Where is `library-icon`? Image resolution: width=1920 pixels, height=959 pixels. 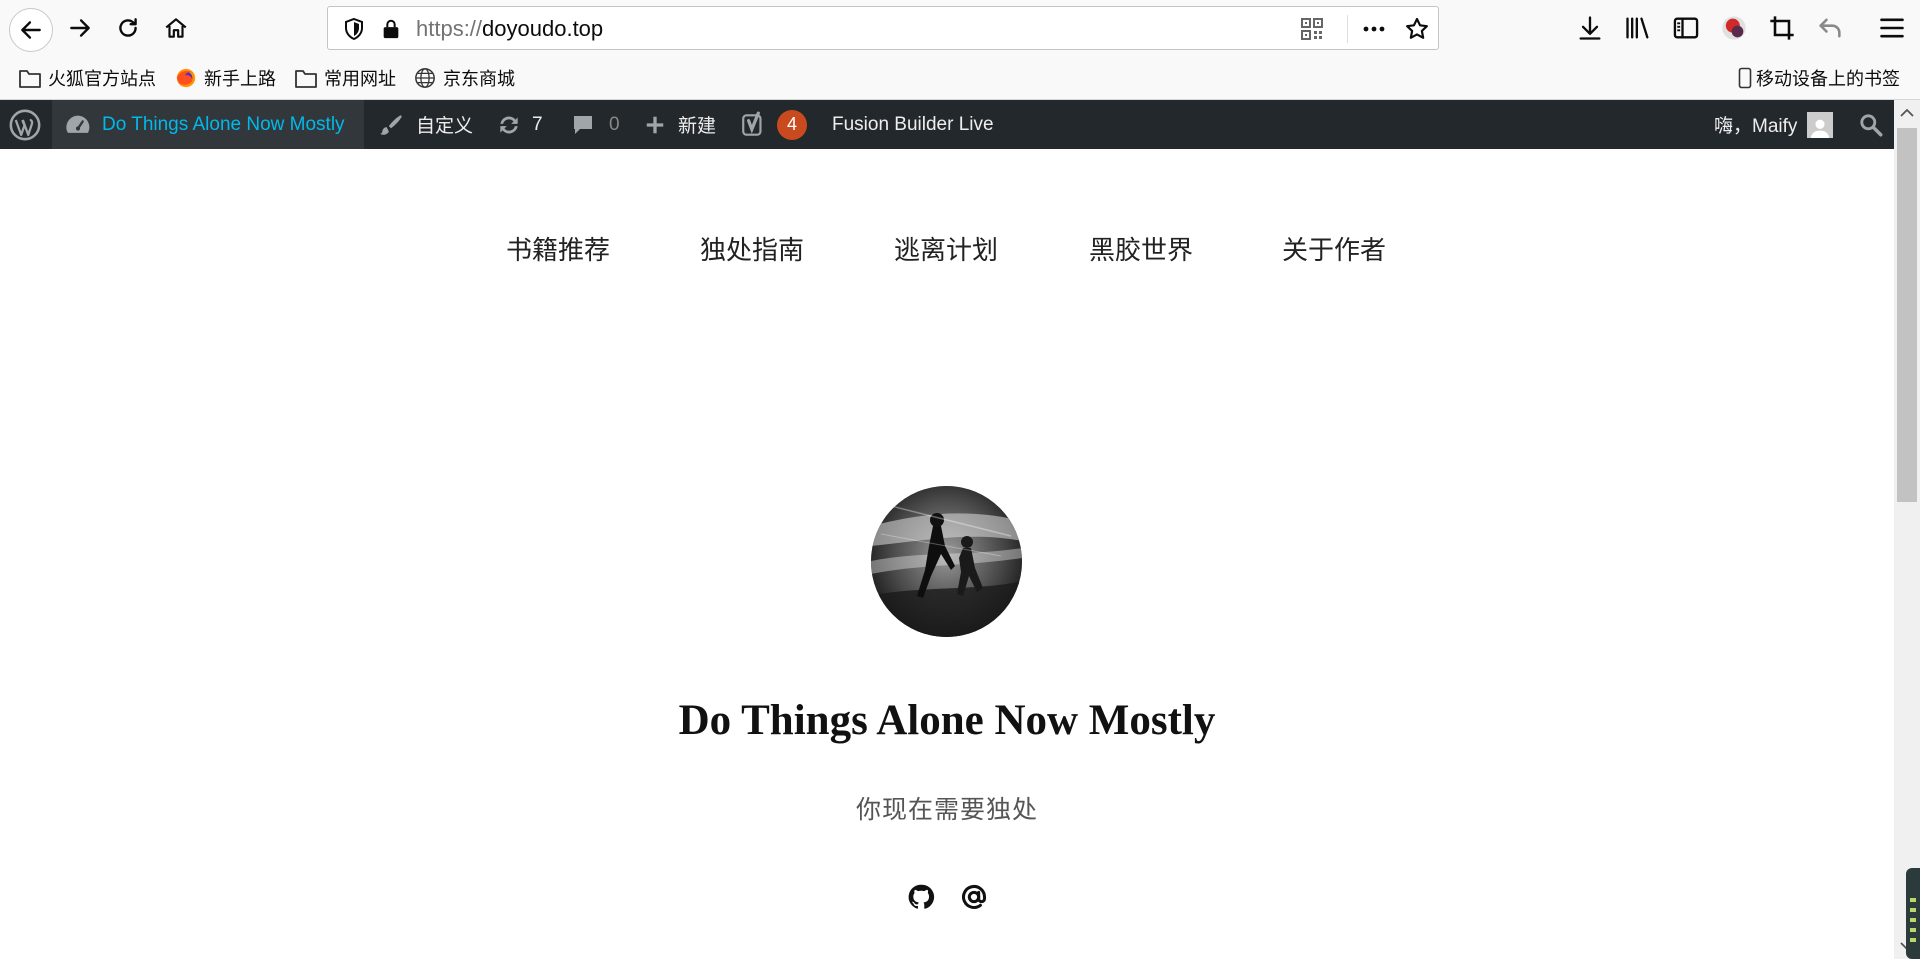
library-icon is located at coordinates (1638, 28).